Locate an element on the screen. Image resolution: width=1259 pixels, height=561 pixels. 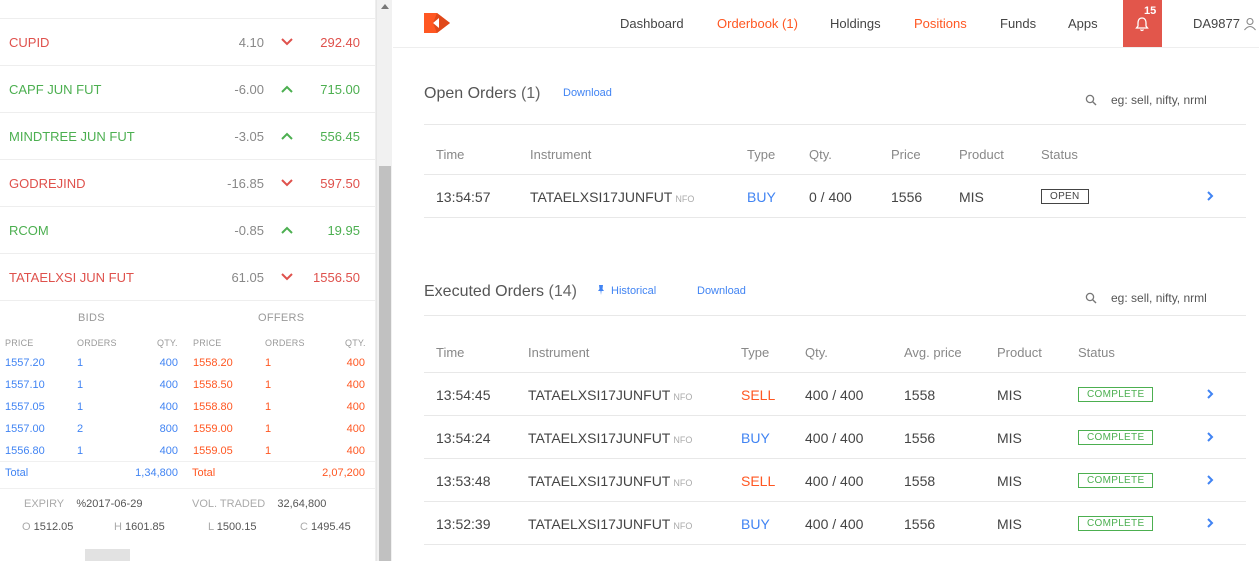
ask-price: 1558.80 is located at coordinates (213, 407).